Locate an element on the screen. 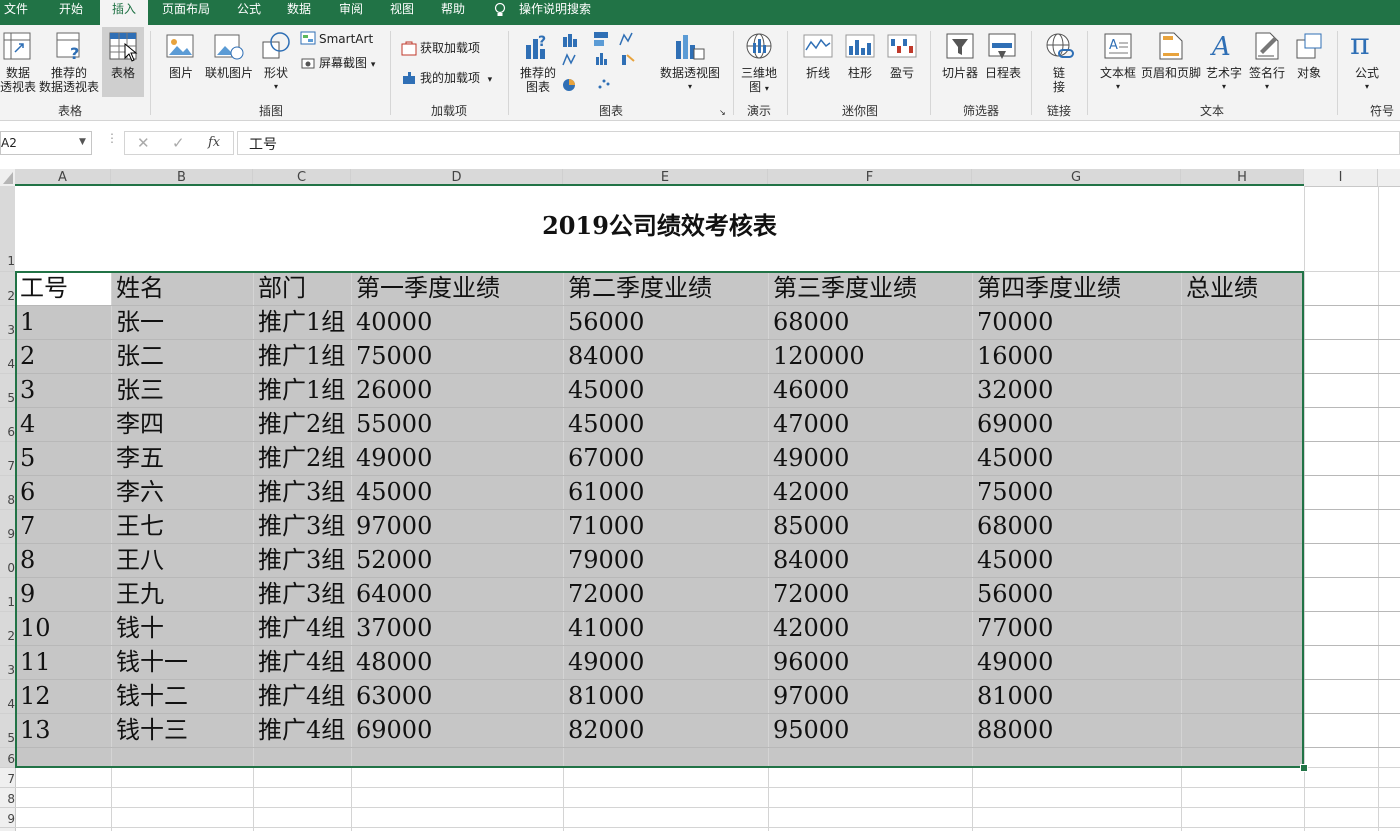 The width and height of the screenshot is (1400, 831). row-header-13: 3 is located at coordinates (7, 663).